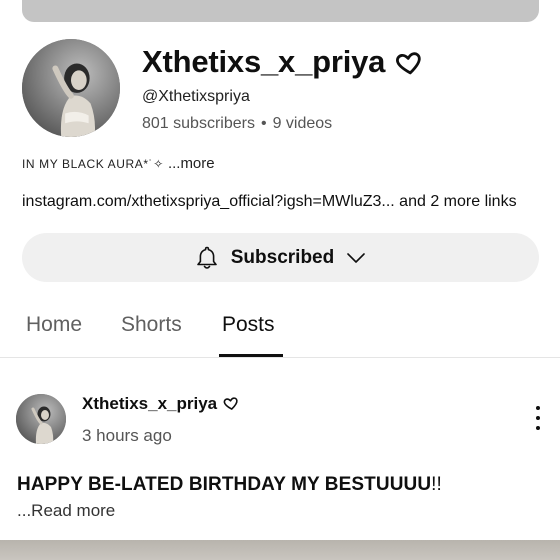 The height and width of the screenshot is (560, 560). Describe the element at coordinates (198, 123) in the screenshot. I see `subscriber-count: 801 subscribers` at that location.